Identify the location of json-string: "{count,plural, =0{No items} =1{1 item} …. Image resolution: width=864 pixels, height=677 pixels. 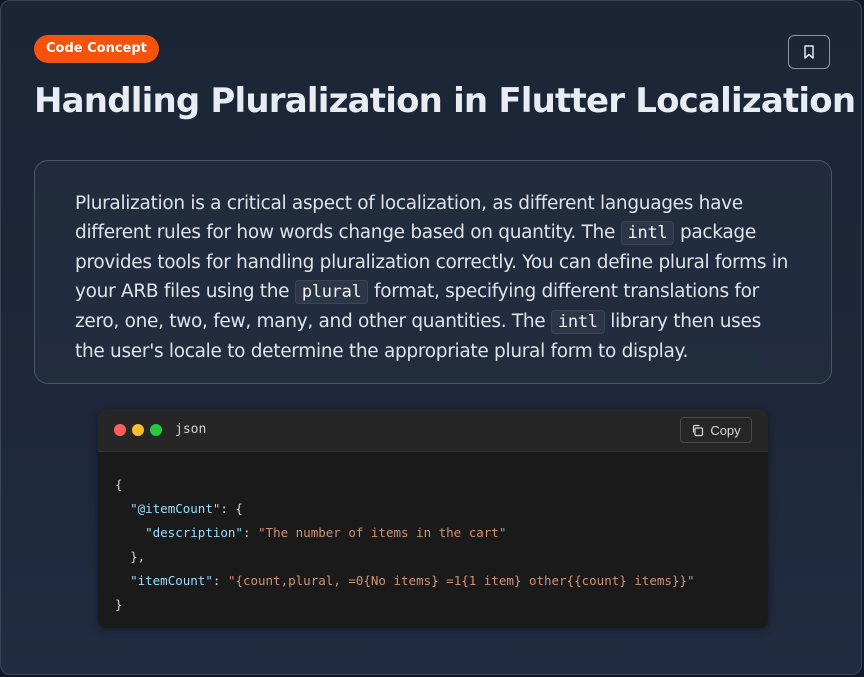
(461, 580).